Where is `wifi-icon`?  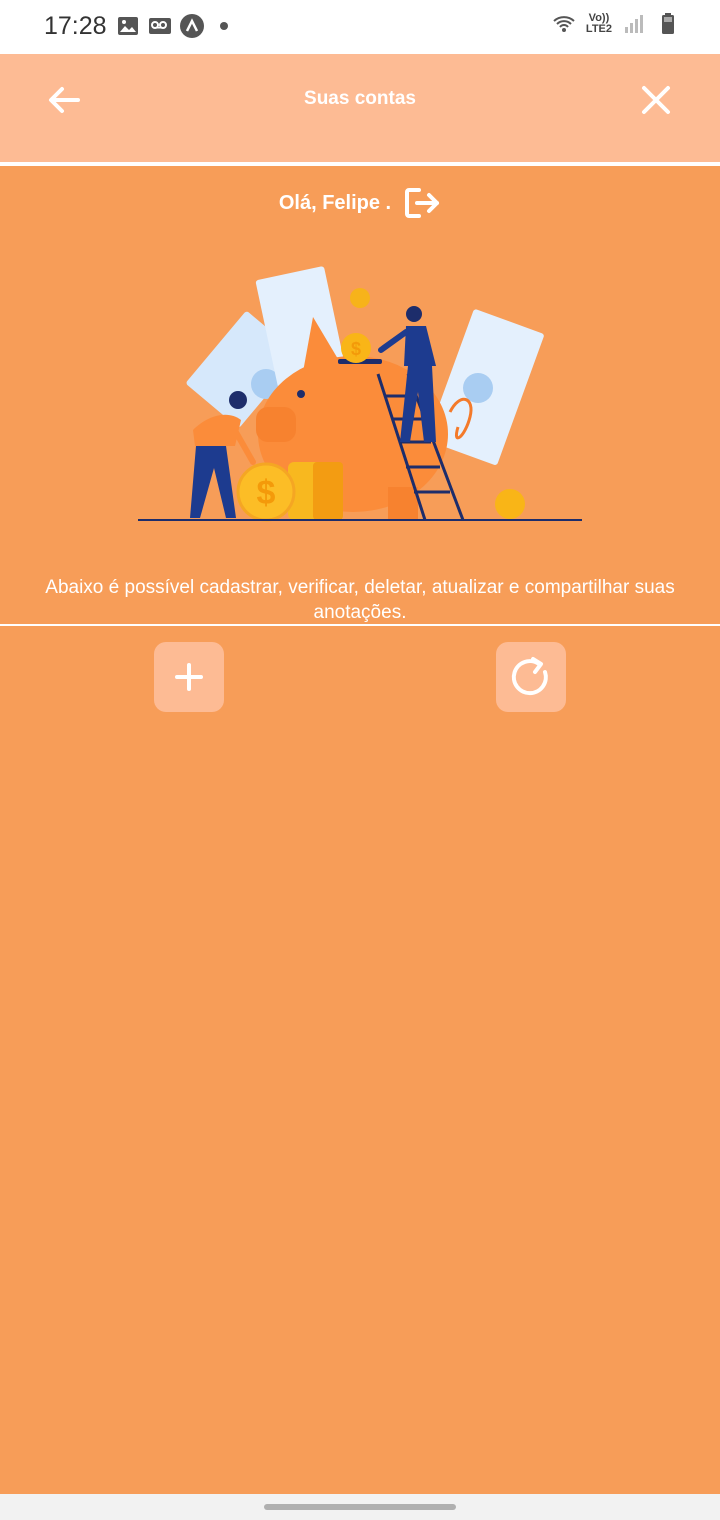
wifi-icon is located at coordinates (564, 24).